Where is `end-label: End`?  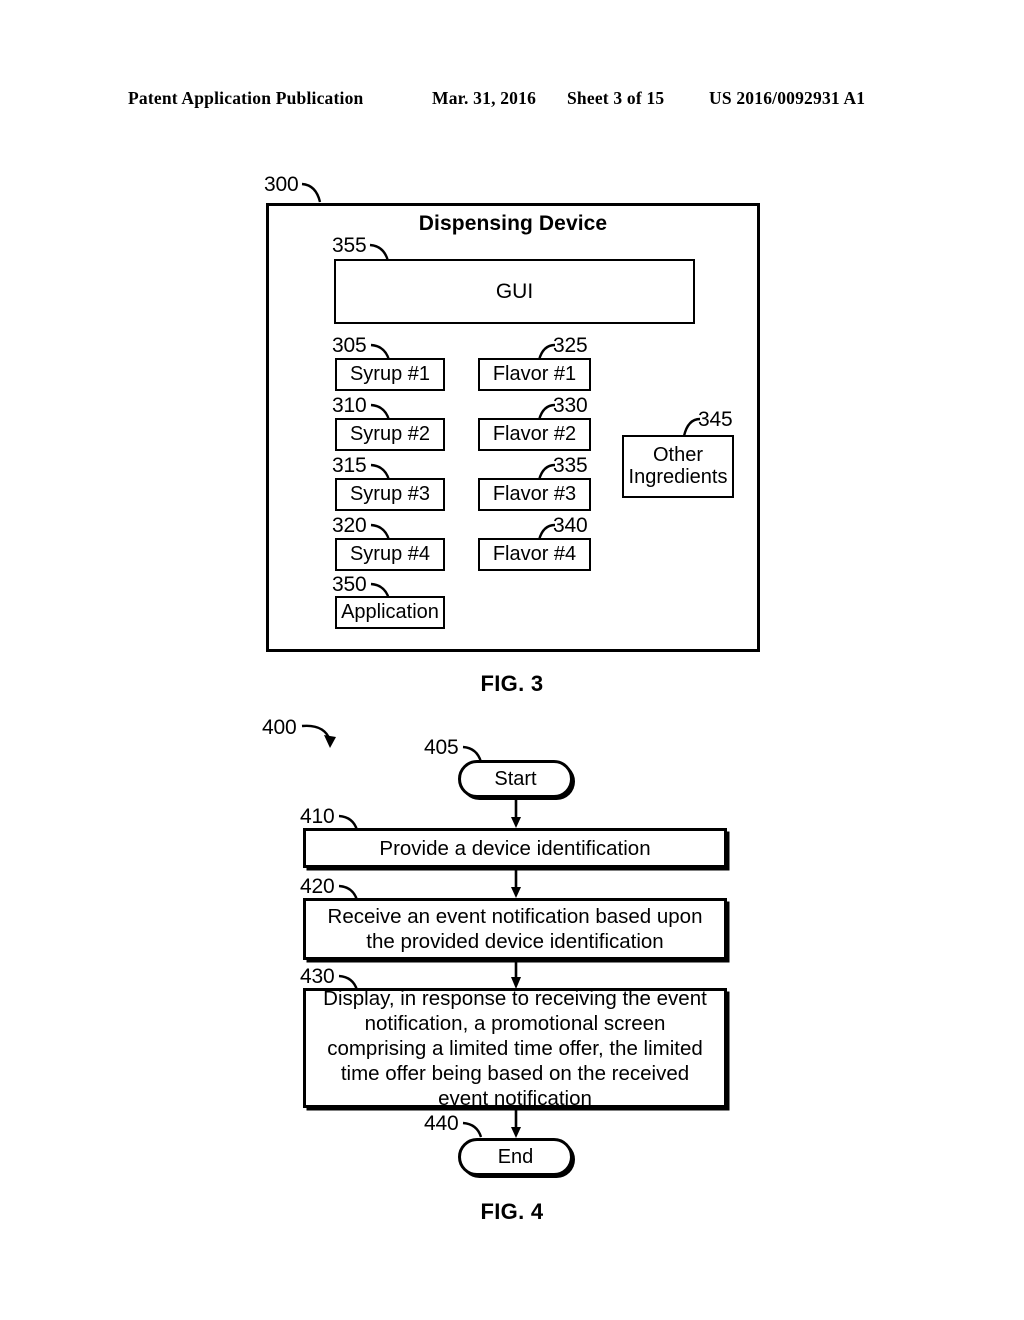
end-label: End is located at coordinates (515, 1156).